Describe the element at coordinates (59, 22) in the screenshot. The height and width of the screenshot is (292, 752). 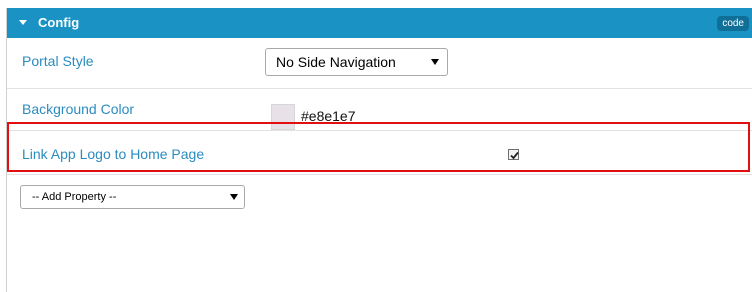
I see `panel-title: Config` at that location.